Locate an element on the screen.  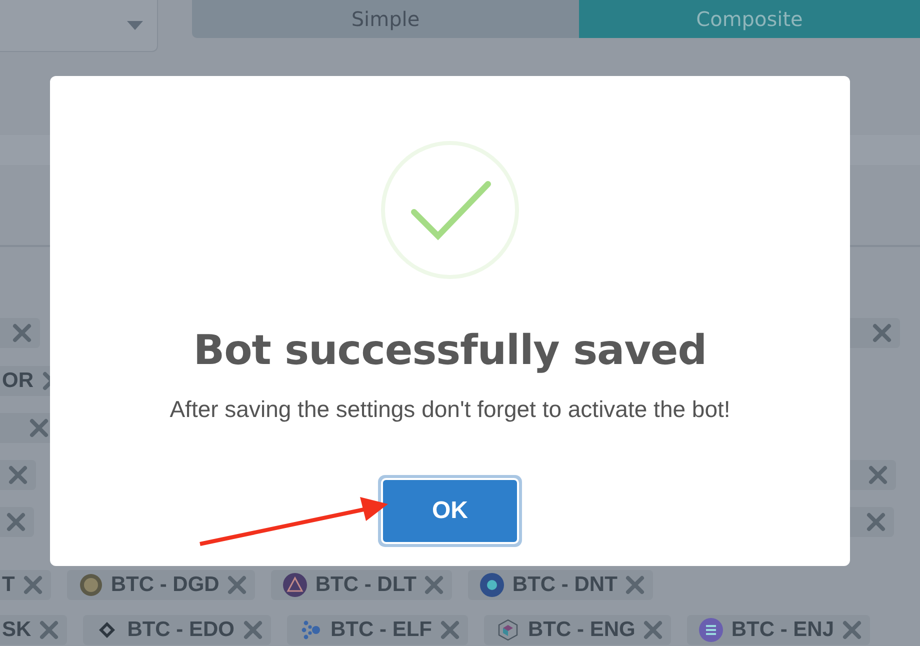
mode-tab: Composite is located at coordinates (749, 19).